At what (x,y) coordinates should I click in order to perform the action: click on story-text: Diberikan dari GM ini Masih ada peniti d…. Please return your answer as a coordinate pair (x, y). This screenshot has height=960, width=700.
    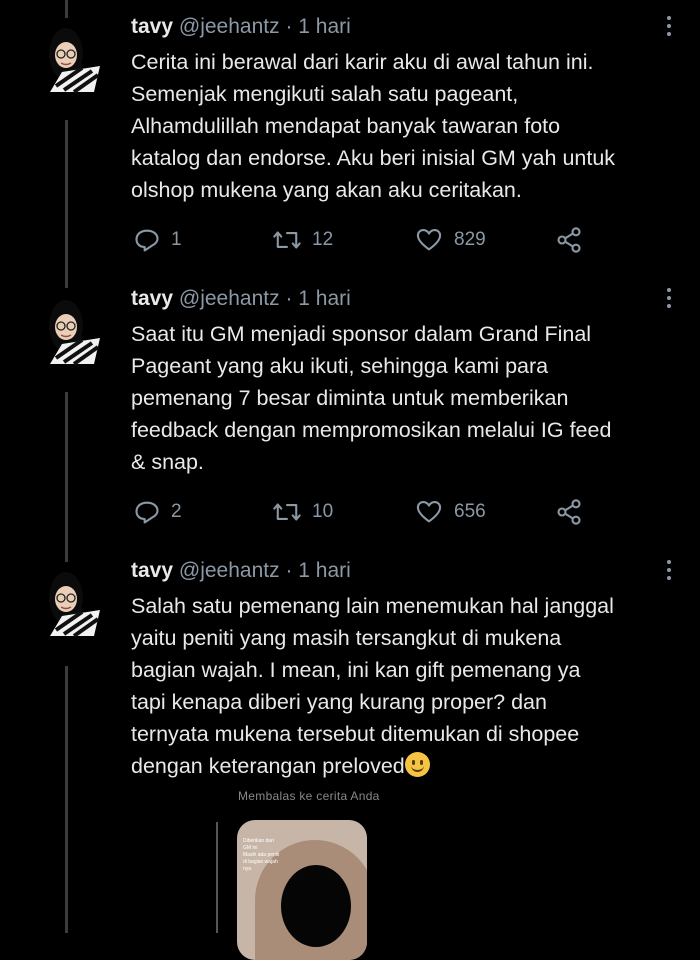
    Looking at the image, I should click on (268, 855).